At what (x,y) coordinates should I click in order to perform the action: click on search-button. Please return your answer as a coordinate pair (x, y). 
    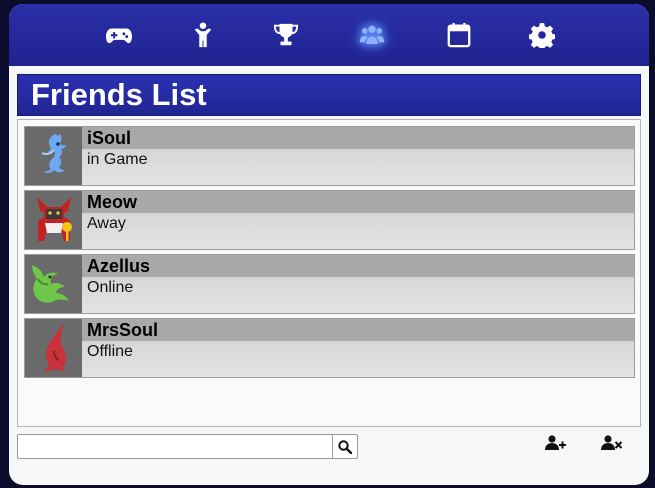
    Looking at the image, I should click on (344, 446).